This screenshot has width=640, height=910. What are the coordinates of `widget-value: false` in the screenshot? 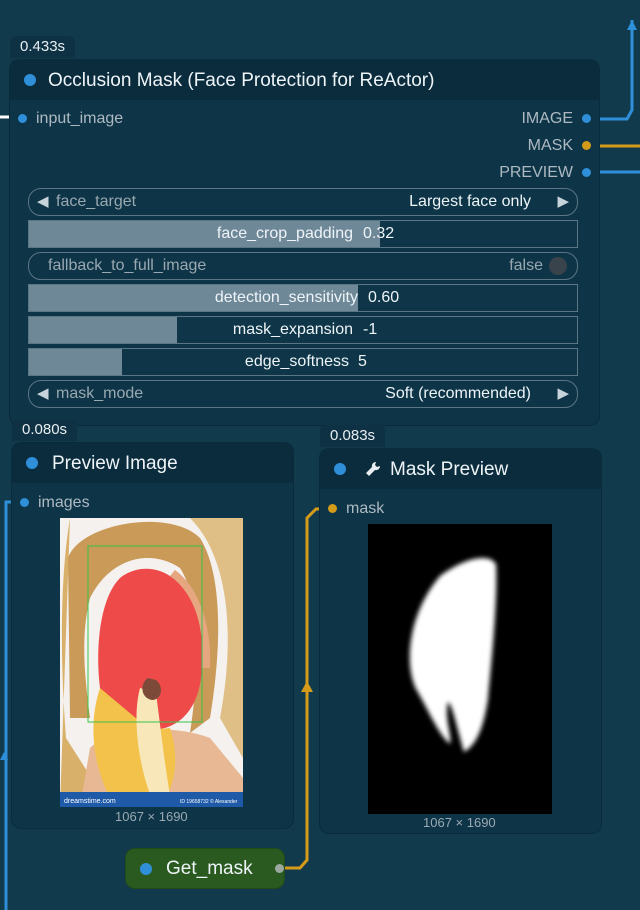 It's located at (526, 265).